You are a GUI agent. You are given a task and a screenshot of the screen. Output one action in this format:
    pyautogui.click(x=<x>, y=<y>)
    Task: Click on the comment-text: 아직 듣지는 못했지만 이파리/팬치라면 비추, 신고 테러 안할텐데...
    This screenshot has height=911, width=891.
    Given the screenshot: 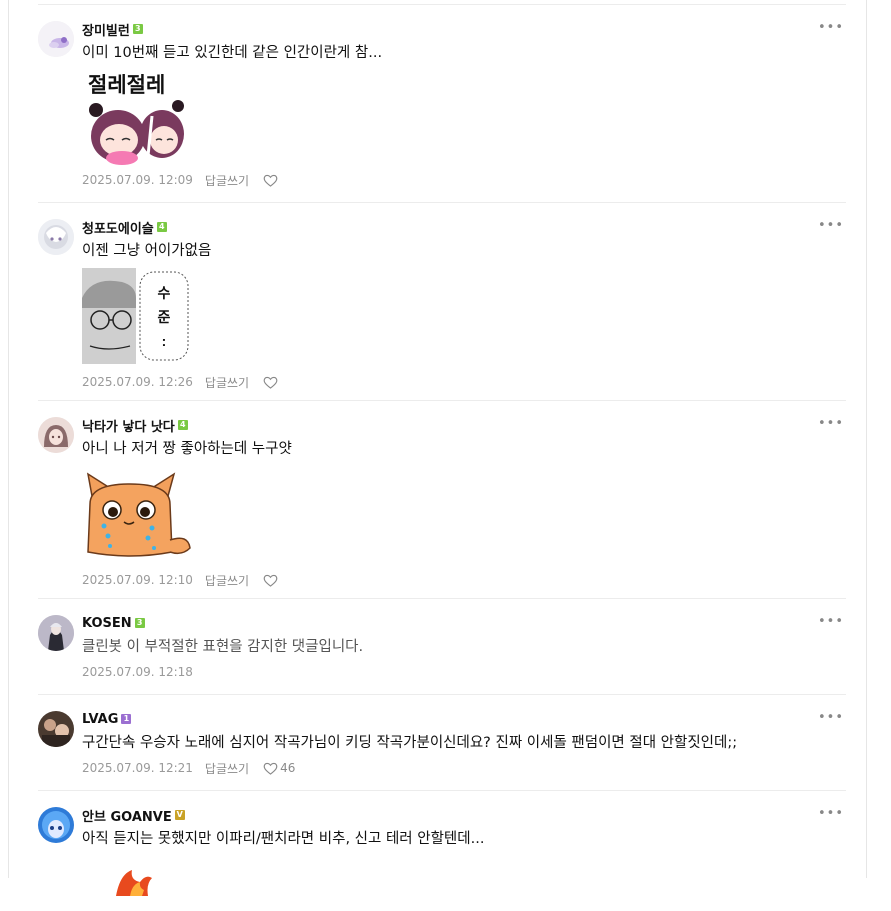 What is the action you would take?
    pyautogui.click(x=283, y=839)
    